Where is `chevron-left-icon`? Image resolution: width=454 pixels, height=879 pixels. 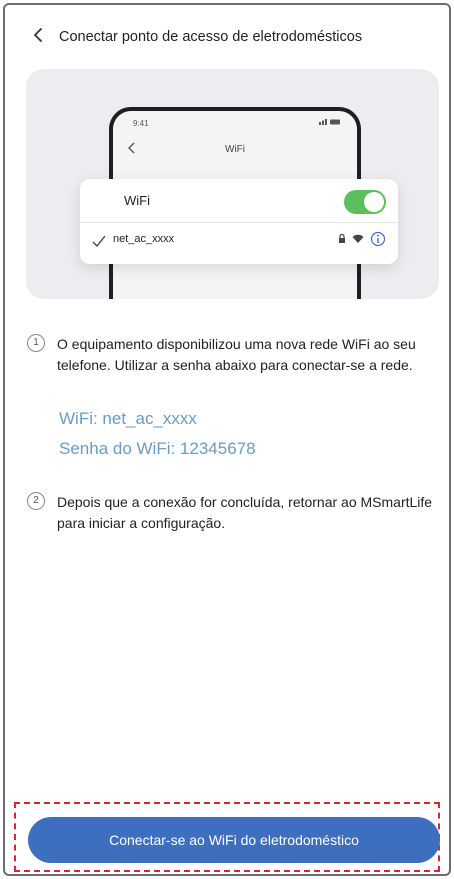 chevron-left-icon is located at coordinates (38, 35).